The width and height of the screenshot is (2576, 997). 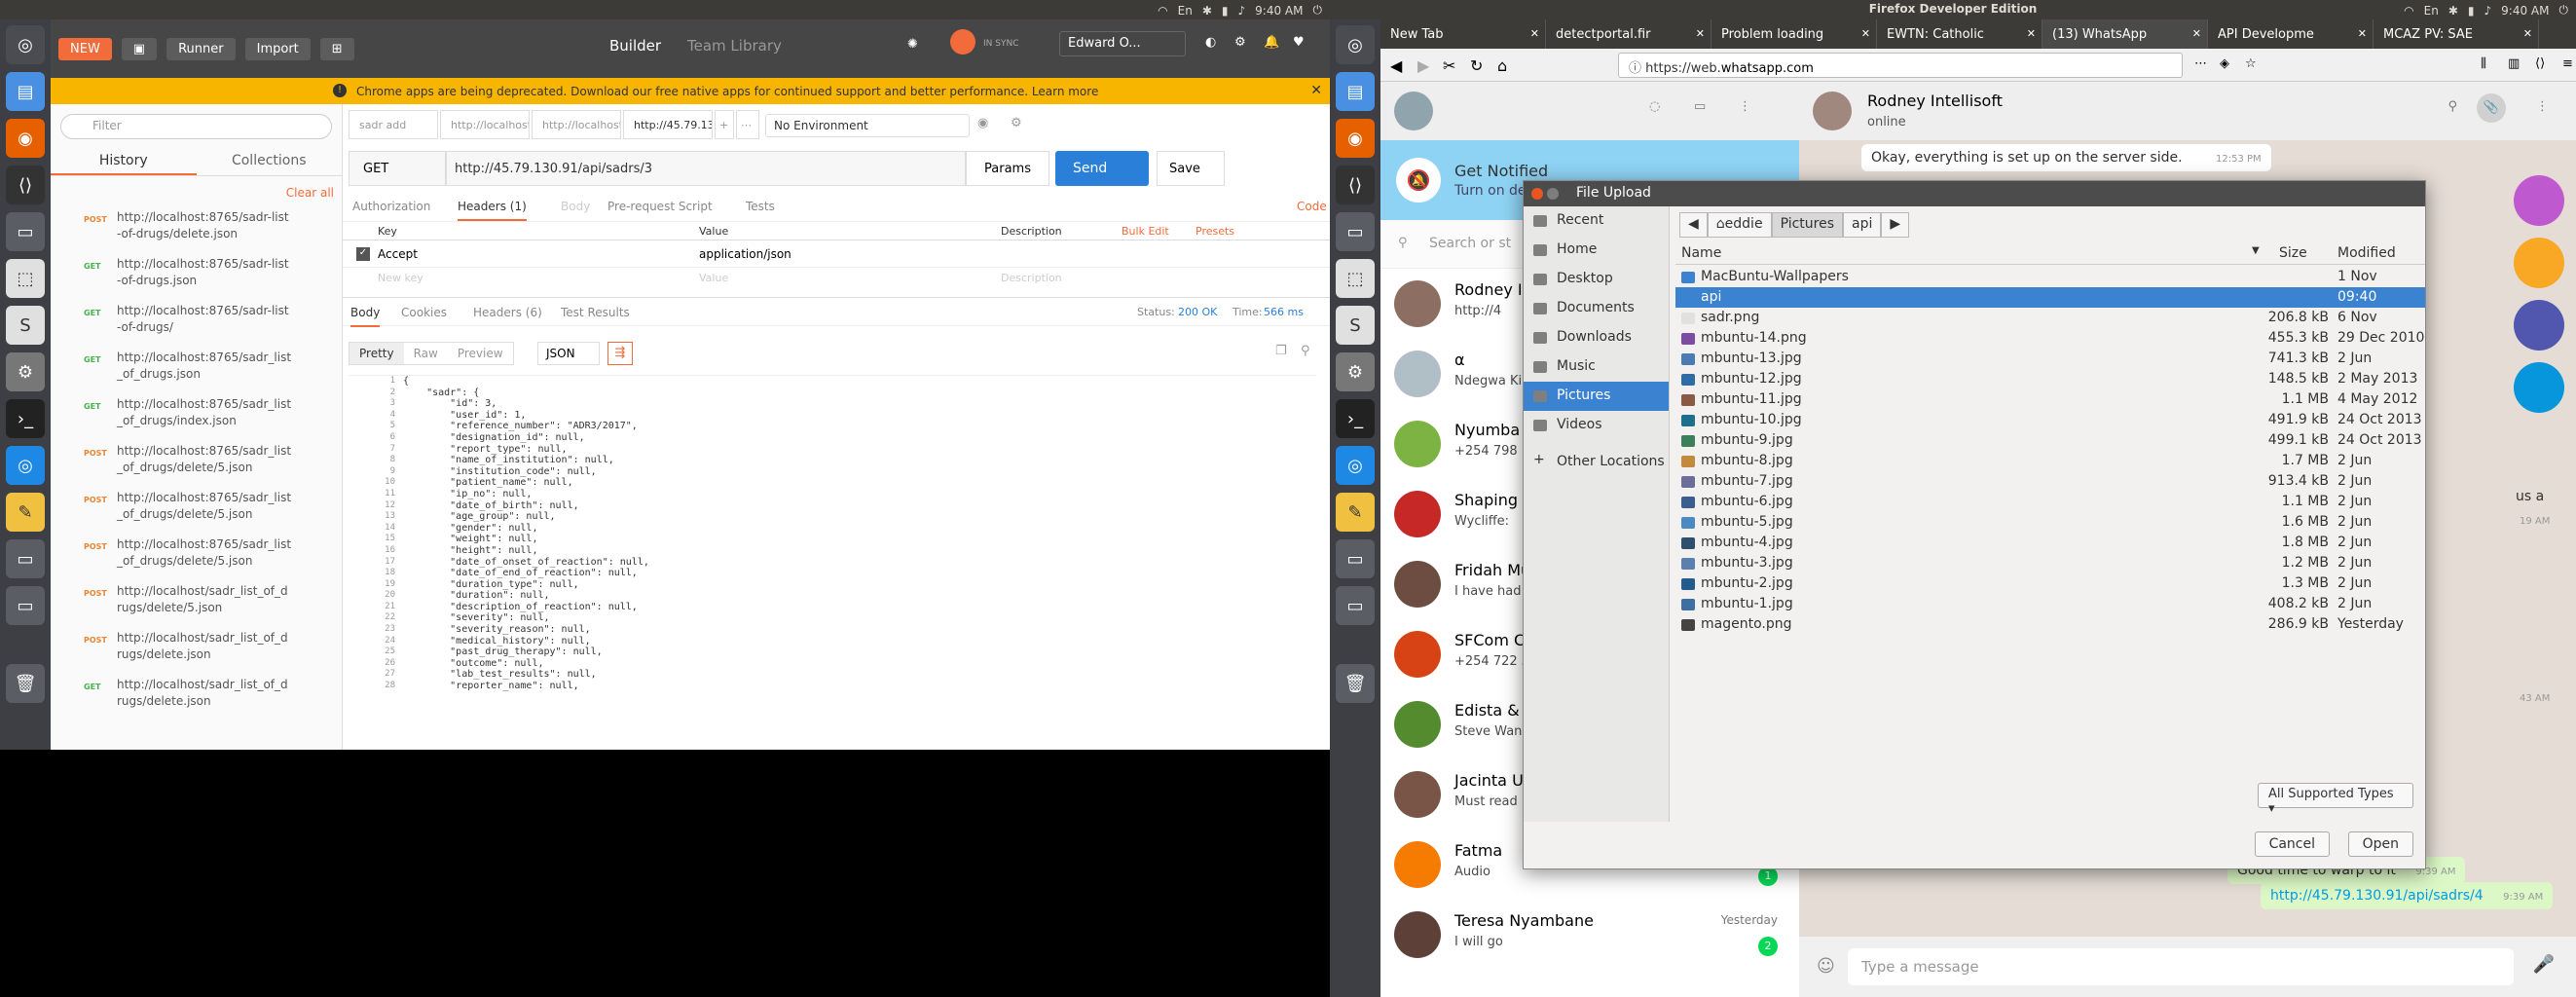 What do you see at coordinates (1102, 168) in the screenshot?
I see `send-button: Send` at bounding box center [1102, 168].